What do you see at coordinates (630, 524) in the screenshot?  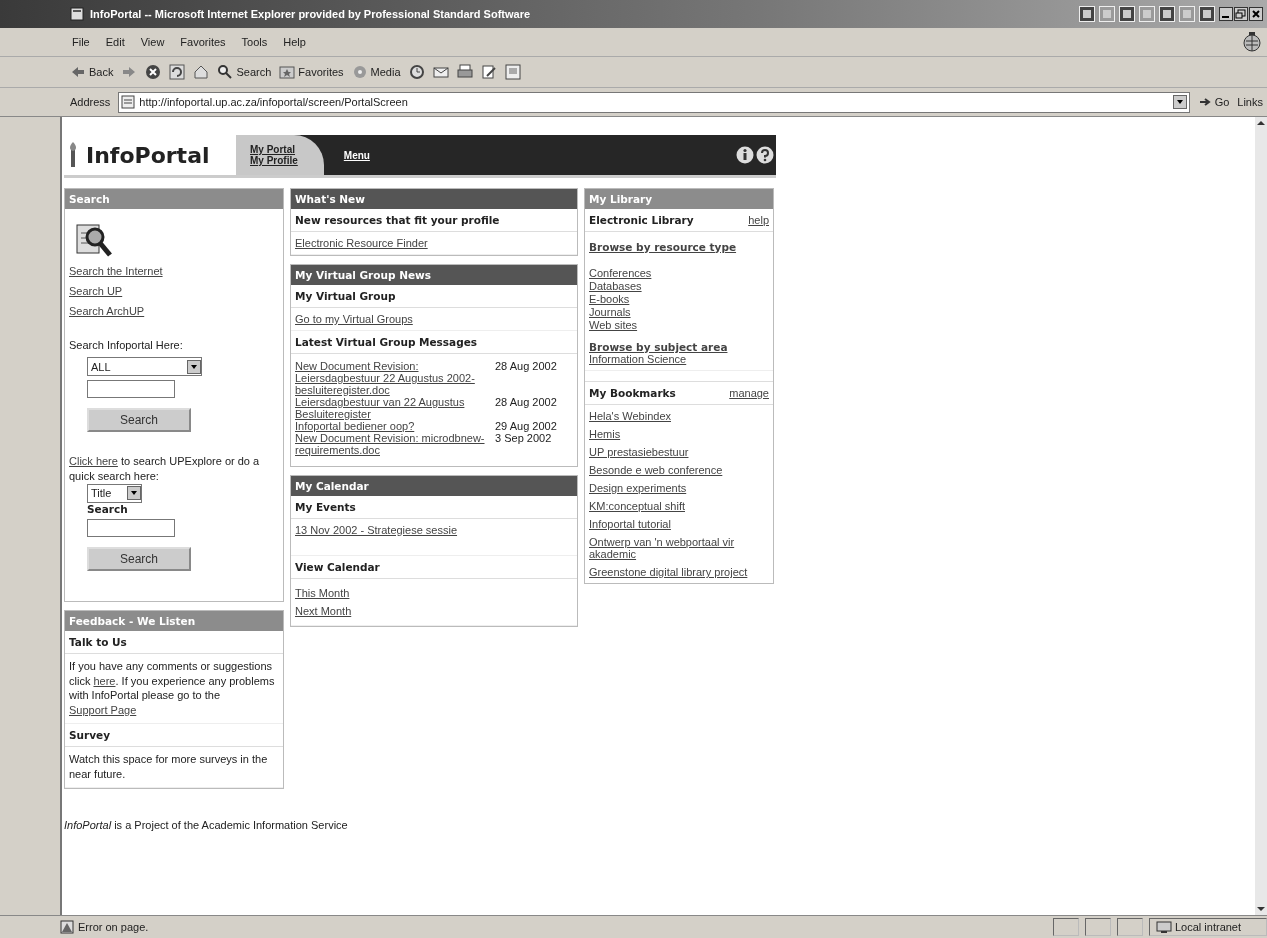 I see `link: Infoportal tutorial` at bounding box center [630, 524].